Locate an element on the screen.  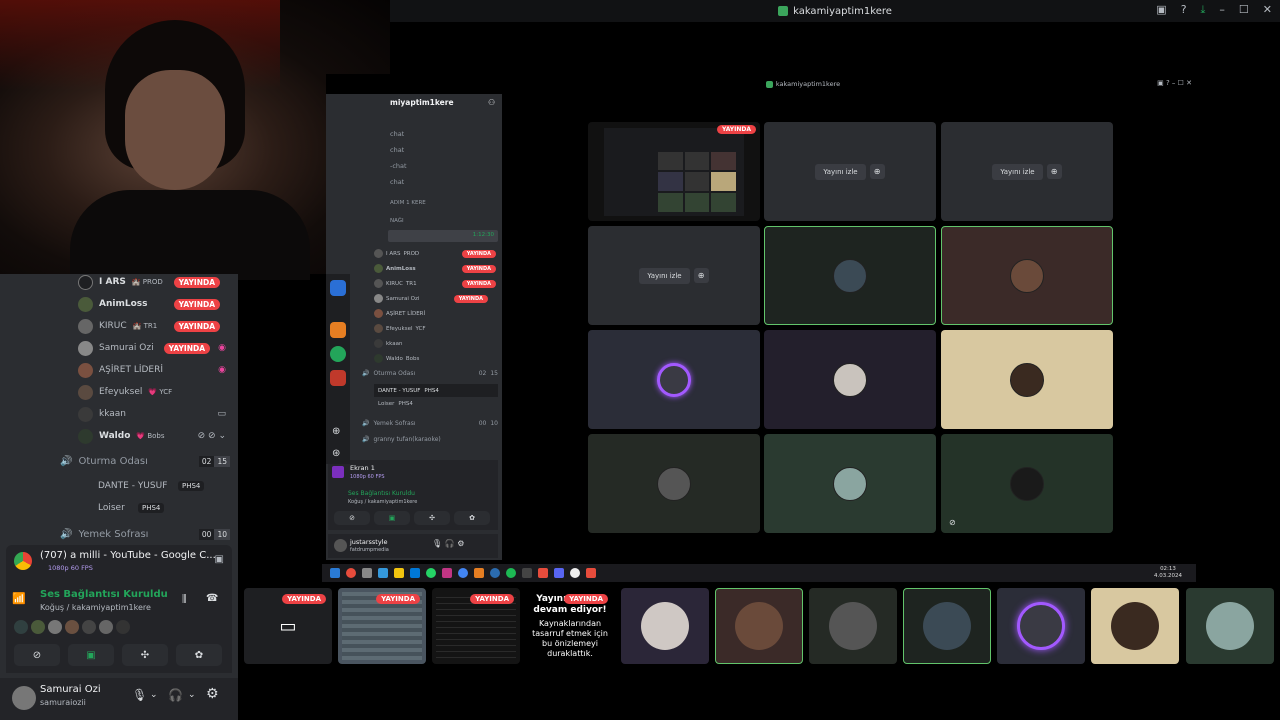
minimize-icon: – is located at coordinates (1222, 10).